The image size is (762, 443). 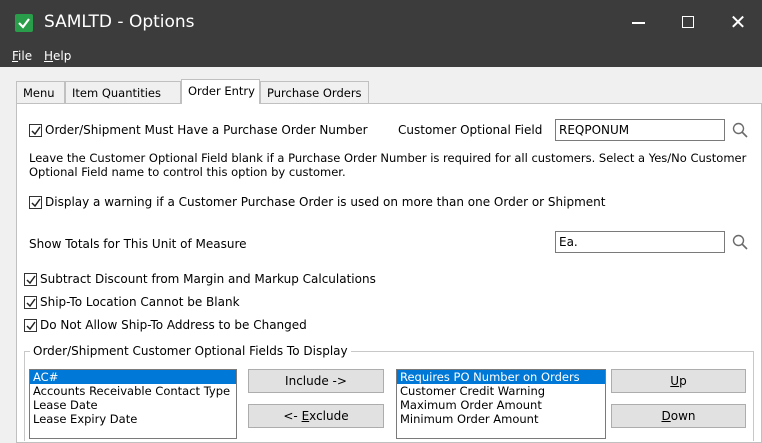 I want to click on minimize-icon, so click(x=638, y=23).